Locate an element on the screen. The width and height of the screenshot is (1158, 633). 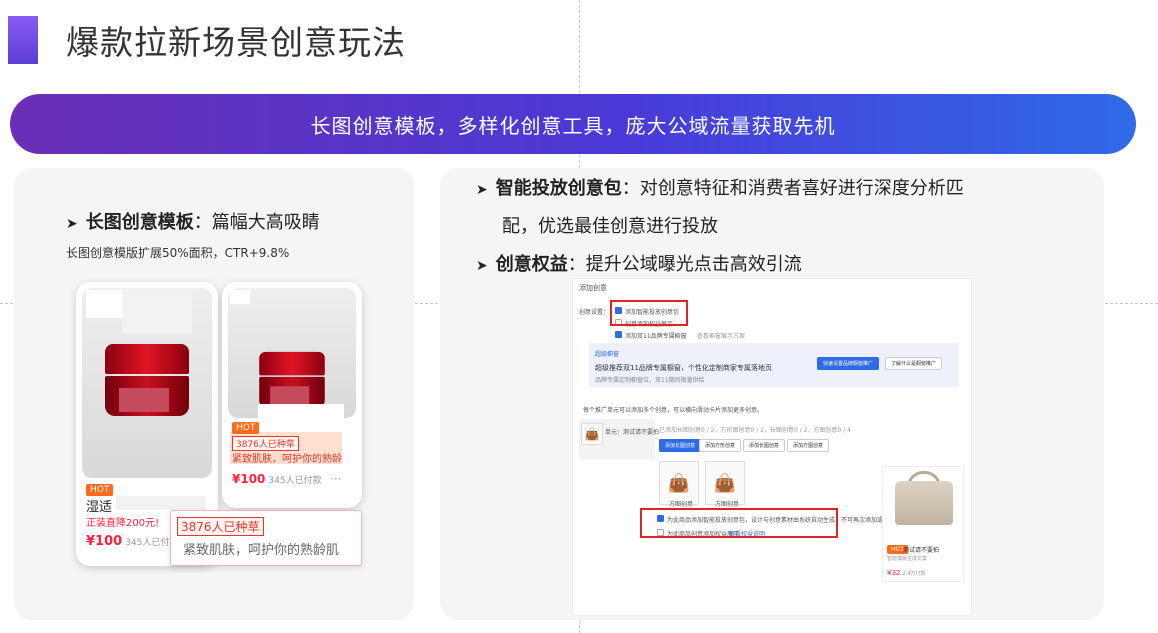
tab-add-long-2: 添加长图创意 is located at coordinates (764, 445).